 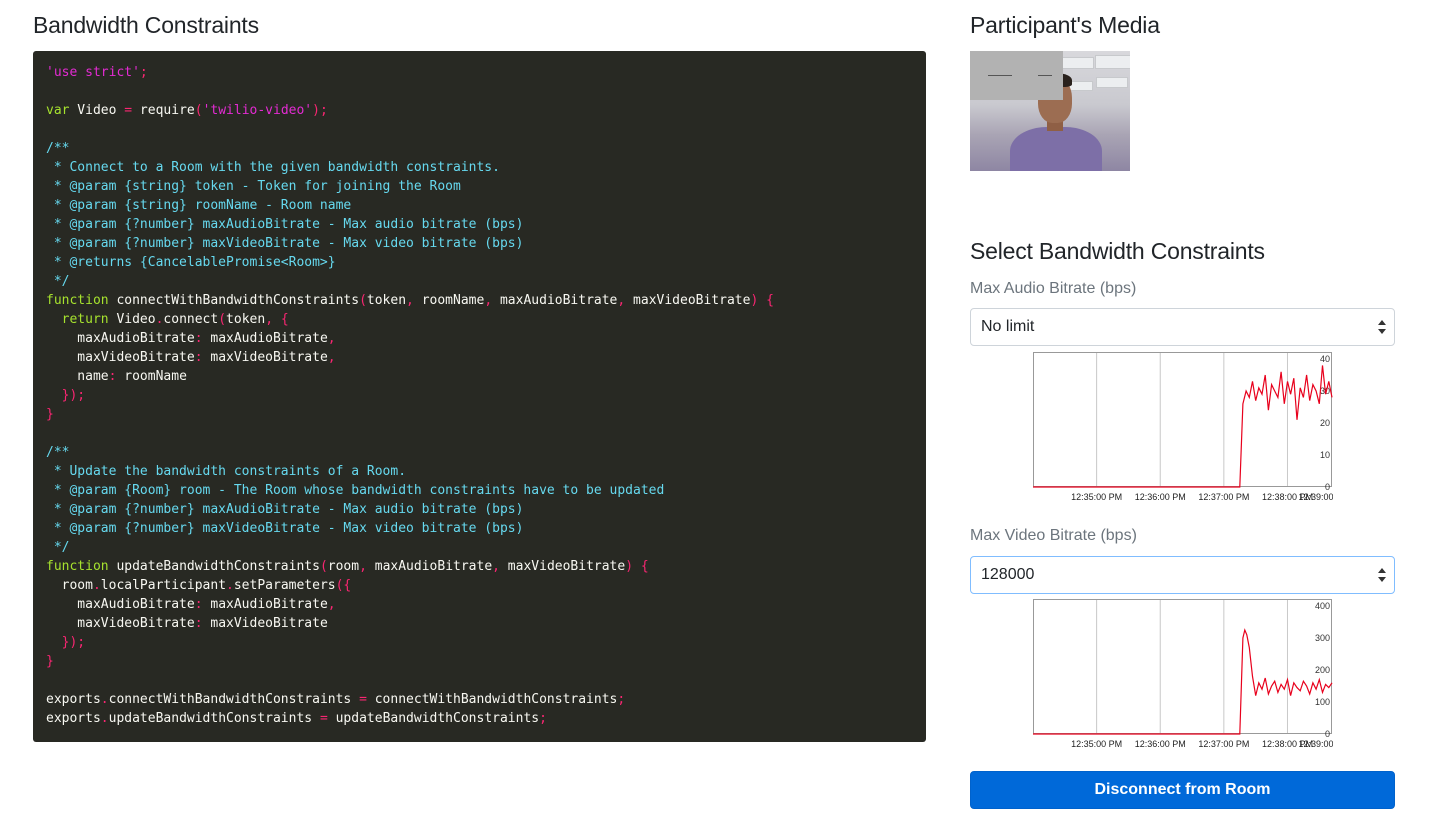 I want to click on code-line: }, so click(x=486, y=414).